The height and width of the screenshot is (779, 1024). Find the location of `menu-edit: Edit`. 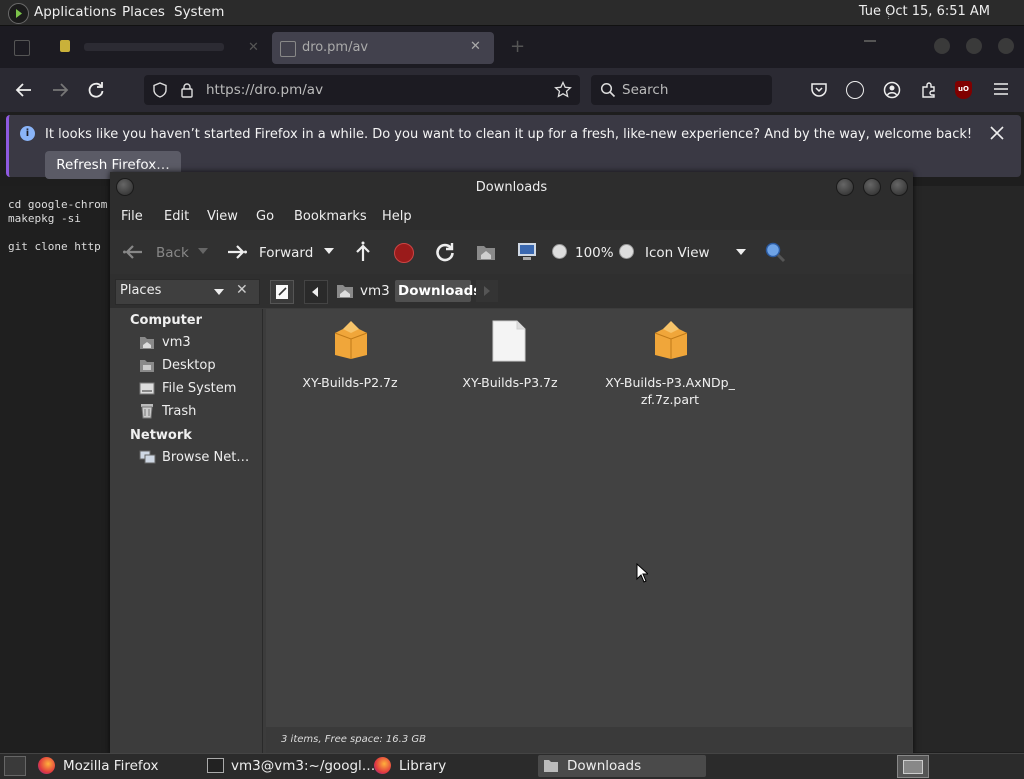

menu-edit: Edit is located at coordinates (176, 216).